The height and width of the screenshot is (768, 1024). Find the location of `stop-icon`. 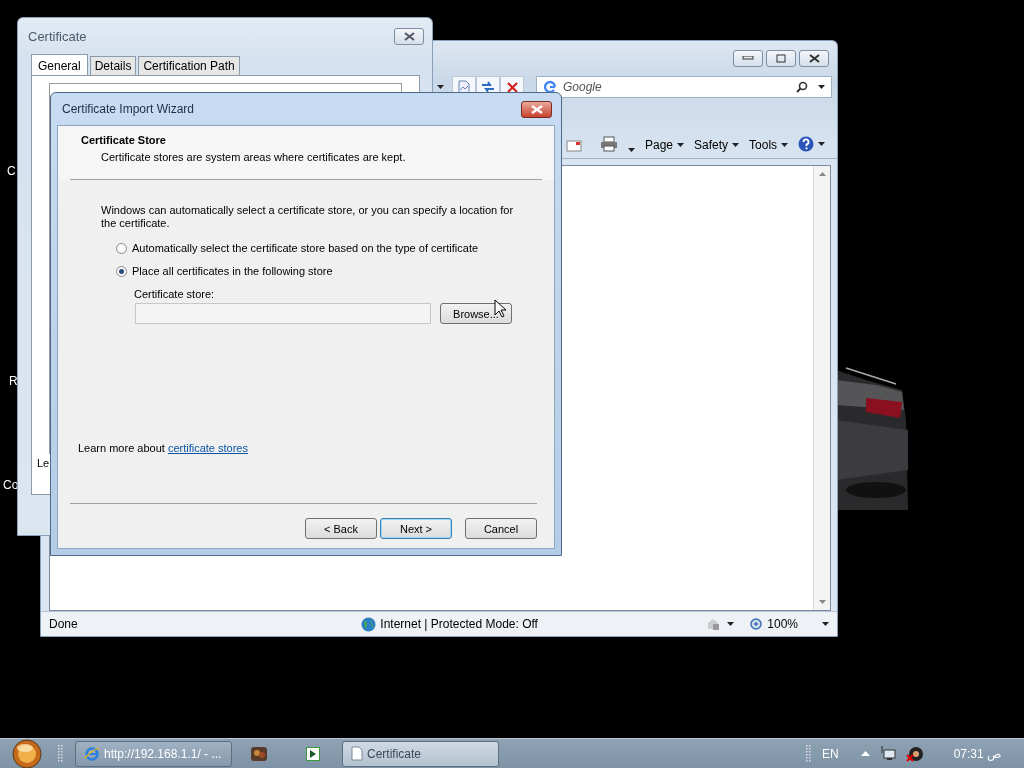

stop-icon is located at coordinates (512, 87).